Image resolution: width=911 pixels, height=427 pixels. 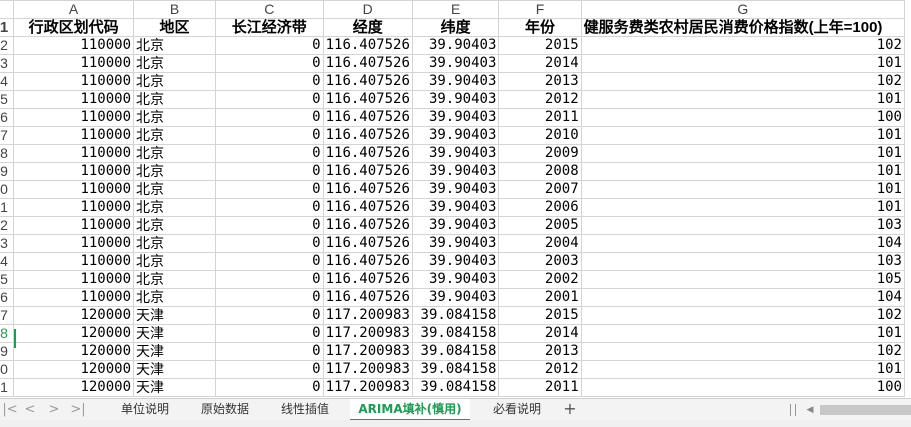 What do you see at coordinates (540, 171) in the screenshot?
I see `cell: 2008` at bounding box center [540, 171].